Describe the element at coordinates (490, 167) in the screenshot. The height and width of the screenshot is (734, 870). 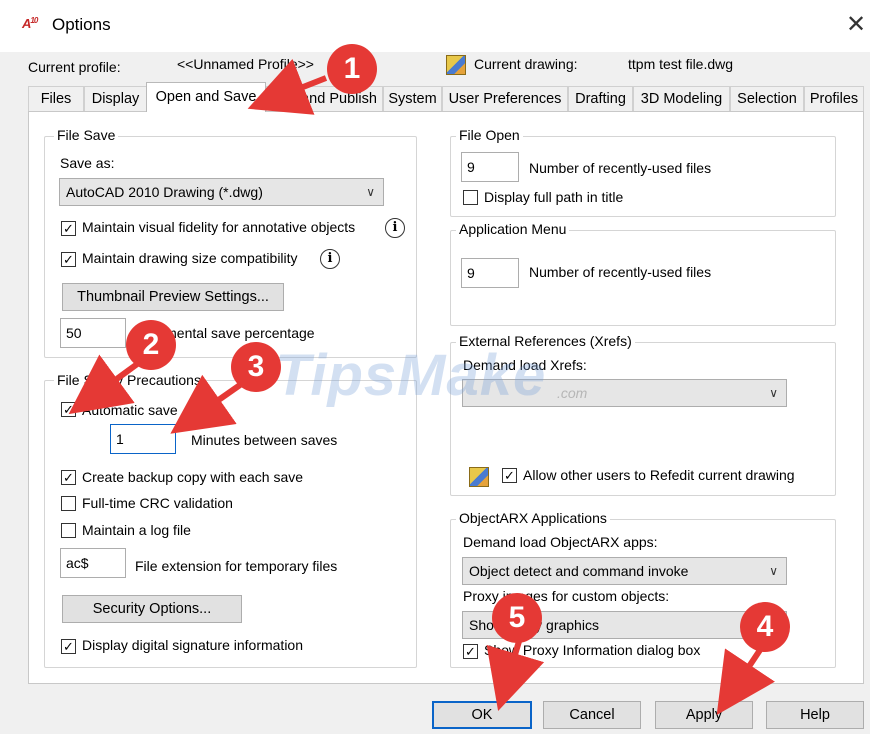
I see `file-open-recent-input: 9` at that location.